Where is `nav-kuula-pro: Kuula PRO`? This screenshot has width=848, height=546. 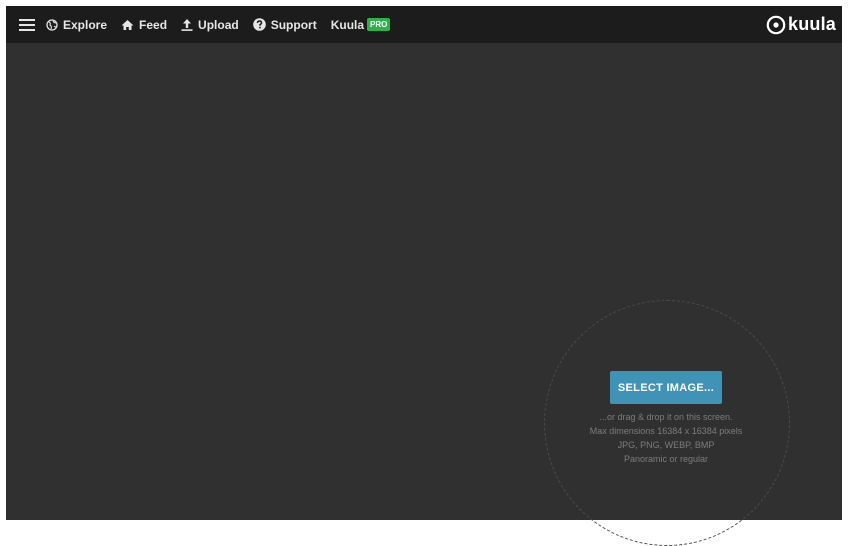
nav-kuula-pro: Kuula PRO is located at coordinates (361, 24).